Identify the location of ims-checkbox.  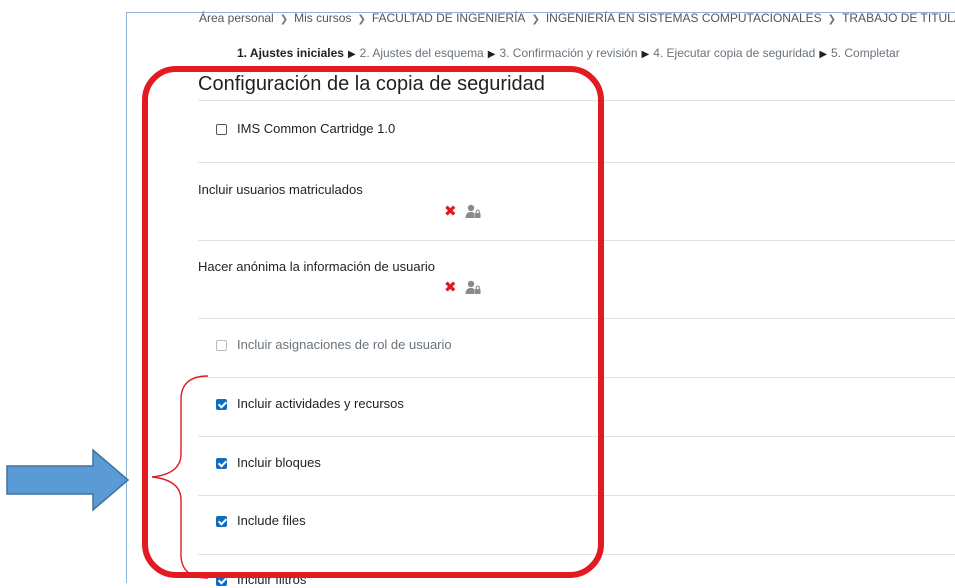
(221, 129).